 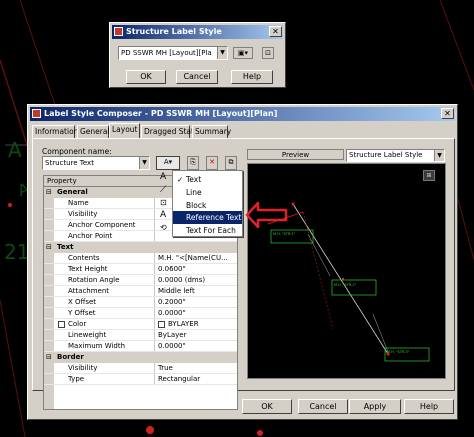 What do you see at coordinates (163, 227) in the screenshot?
I see `text-for-each-component-icon: ⟲` at bounding box center [163, 227].